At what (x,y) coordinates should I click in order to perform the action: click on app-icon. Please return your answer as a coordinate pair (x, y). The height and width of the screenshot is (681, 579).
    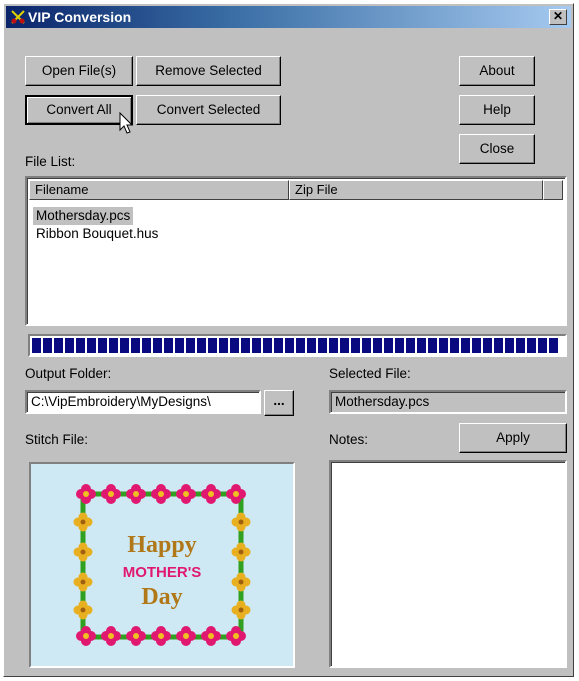
    Looking at the image, I should click on (18, 17).